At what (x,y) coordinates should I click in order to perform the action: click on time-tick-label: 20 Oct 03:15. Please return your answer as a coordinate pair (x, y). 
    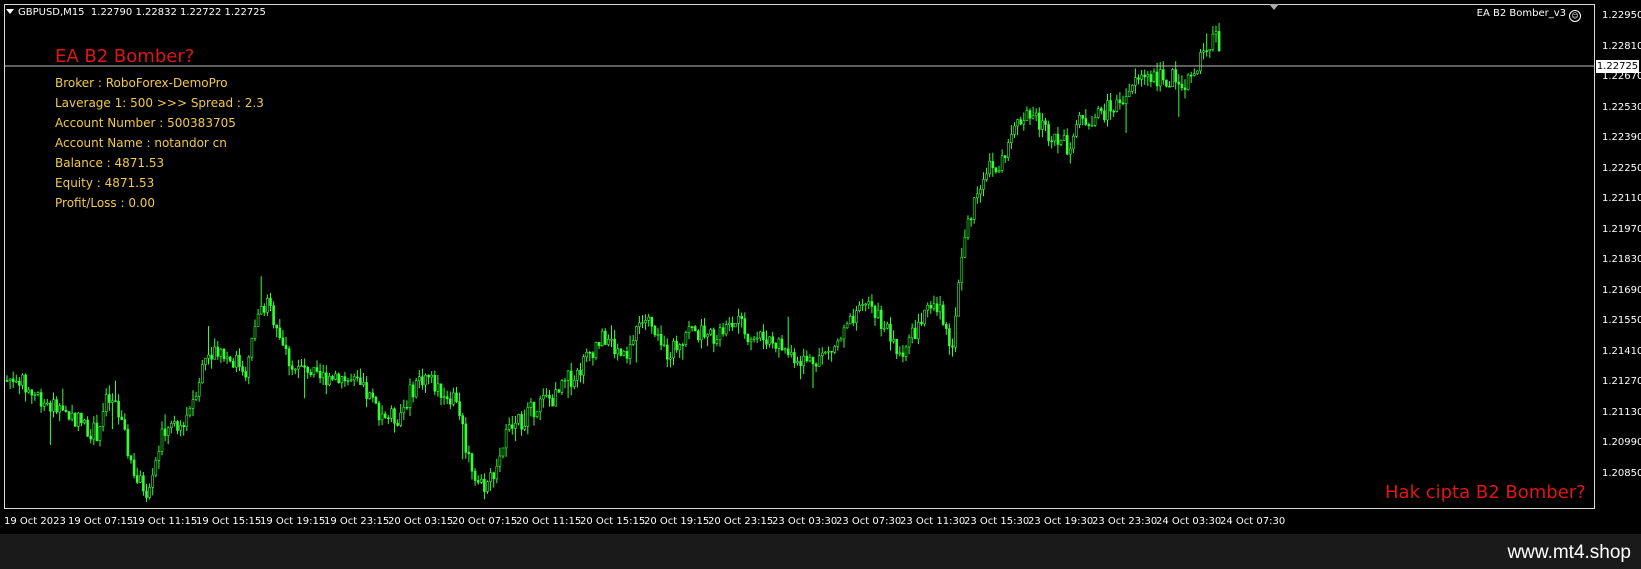
    Looking at the image, I should click on (421, 521).